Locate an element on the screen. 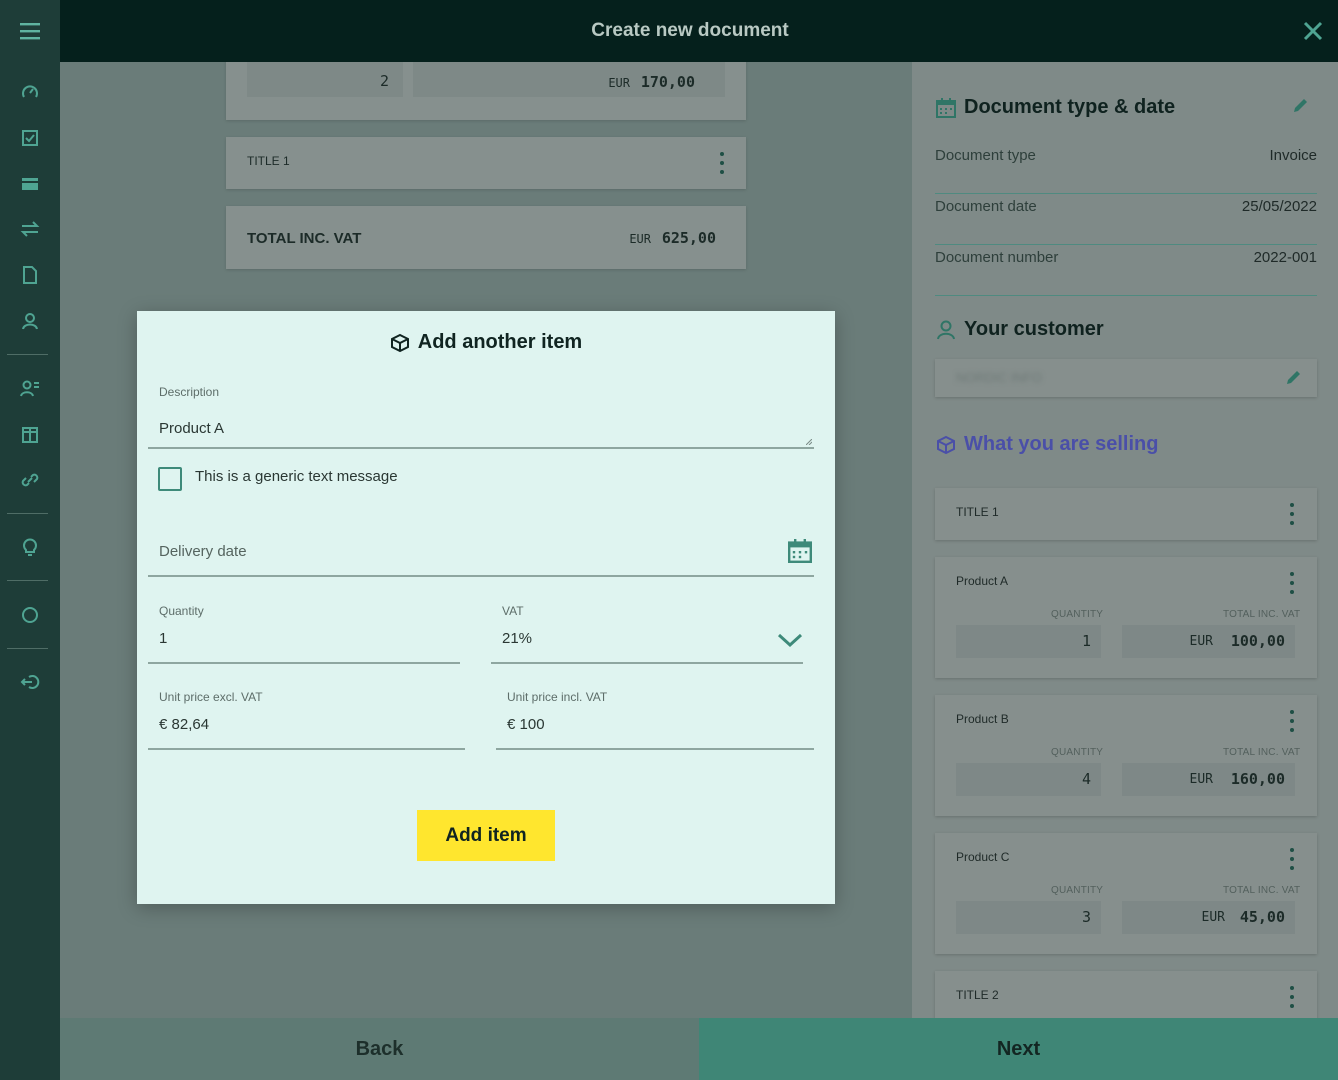 Image resolution: width=1338 pixels, height=1080 pixels. lightbulb-icon is located at coordinates (30, 547).